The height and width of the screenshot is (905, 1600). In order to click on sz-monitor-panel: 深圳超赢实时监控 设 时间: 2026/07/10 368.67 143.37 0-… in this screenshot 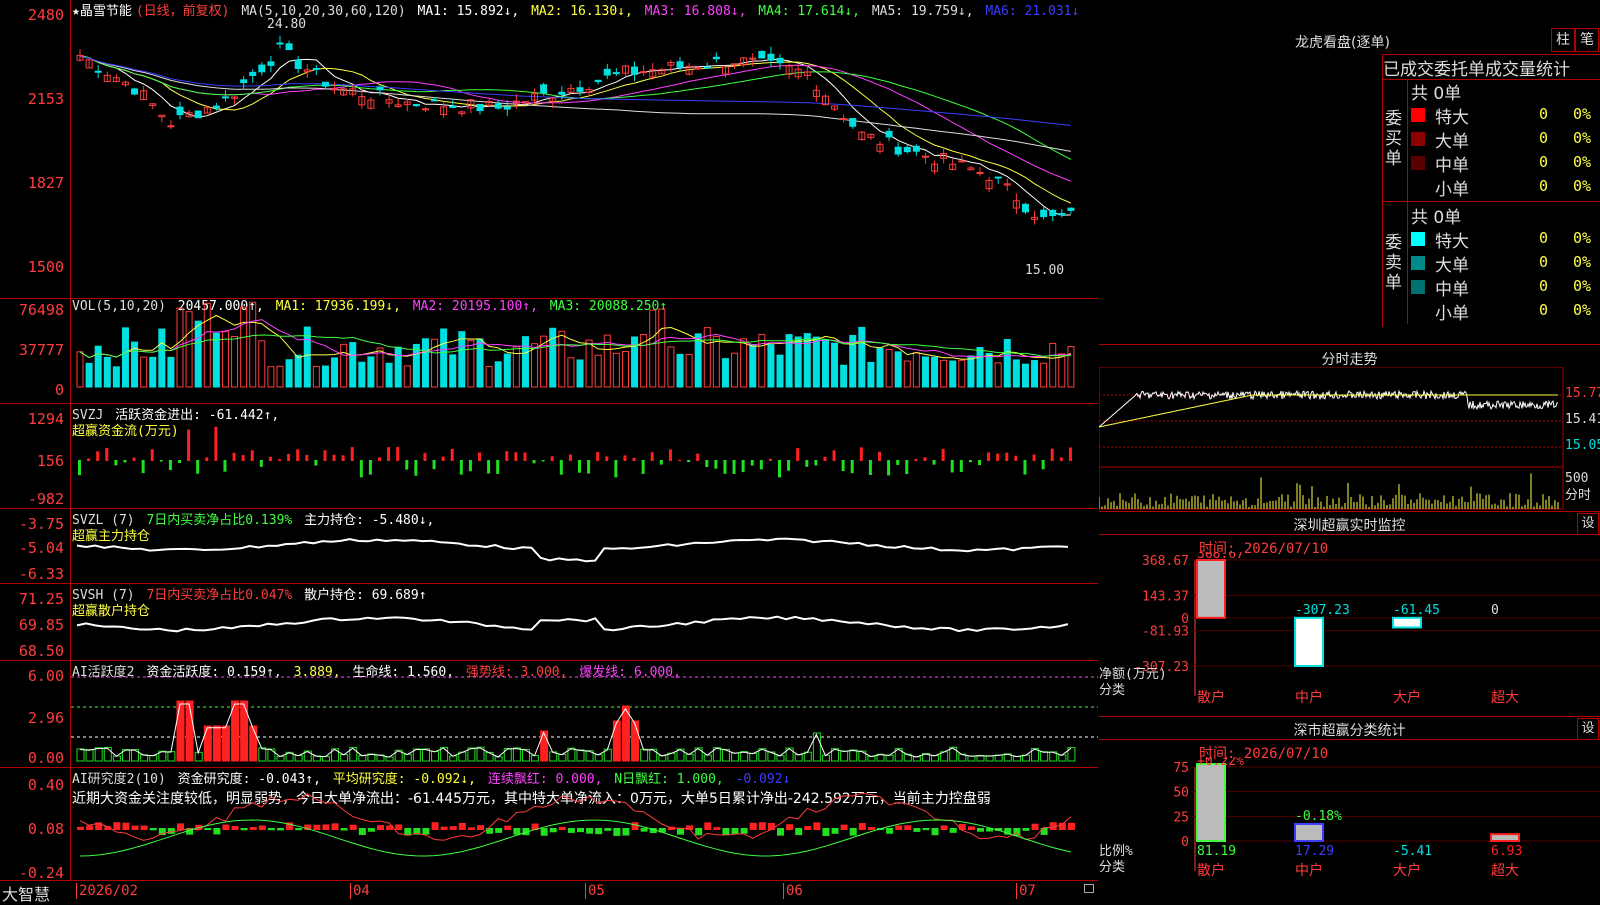, I will do `click(1349, 614)`.